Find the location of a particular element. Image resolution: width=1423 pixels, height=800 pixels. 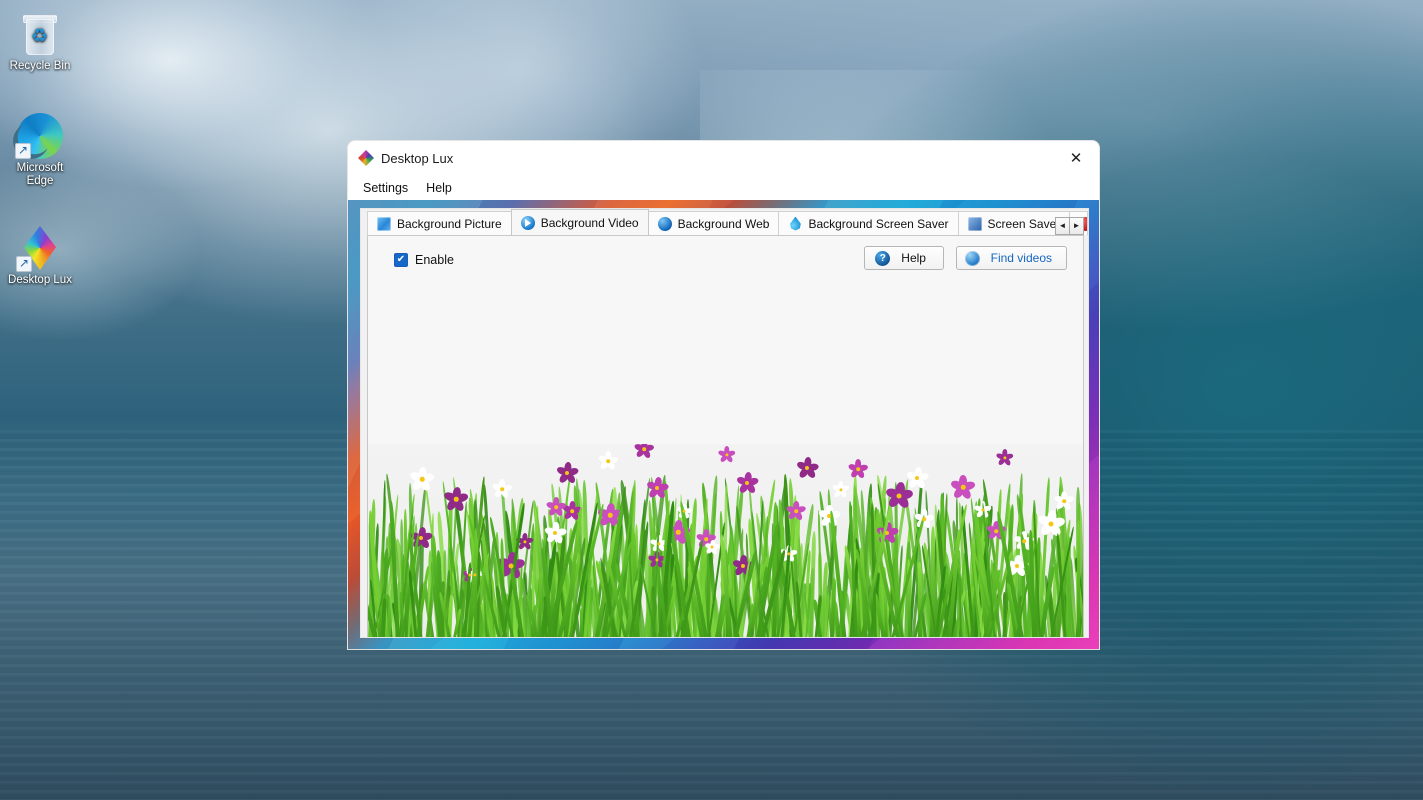

app-icon is located at coordinates (366, 158).